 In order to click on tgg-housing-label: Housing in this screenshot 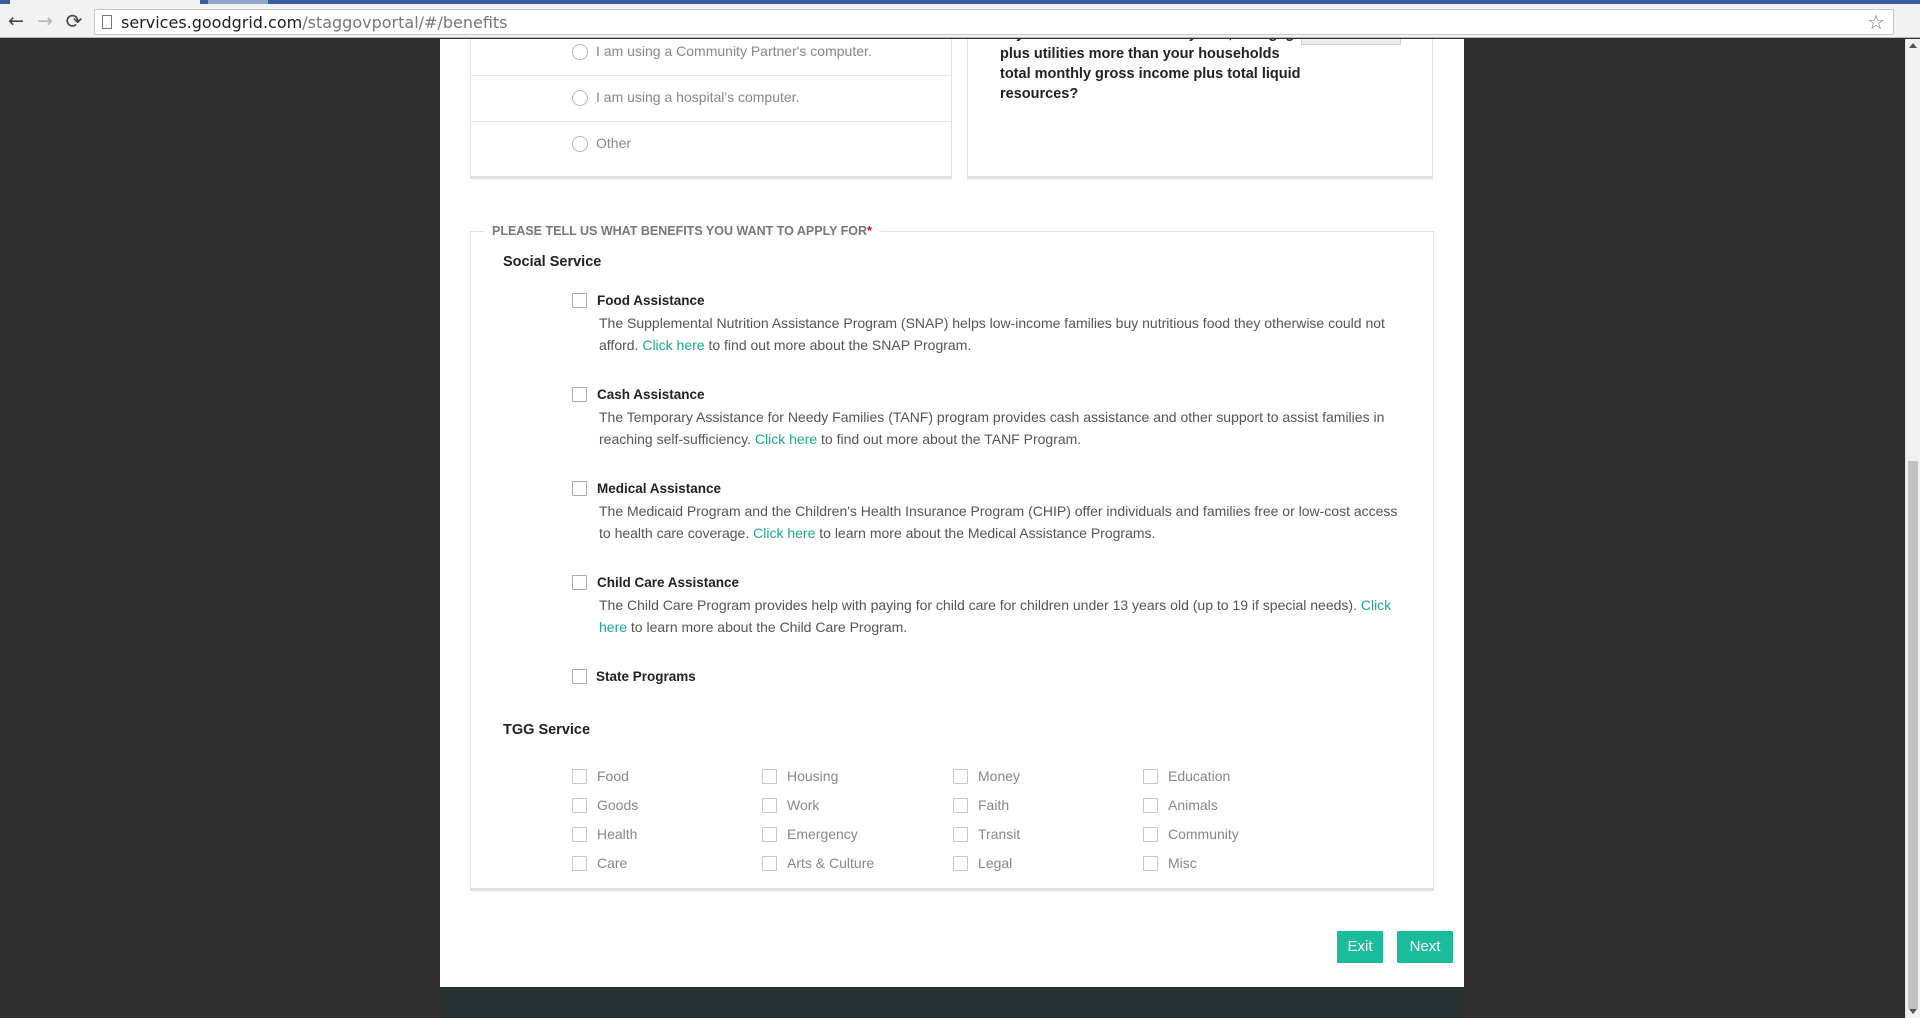, I will do `click(813, 776)`.